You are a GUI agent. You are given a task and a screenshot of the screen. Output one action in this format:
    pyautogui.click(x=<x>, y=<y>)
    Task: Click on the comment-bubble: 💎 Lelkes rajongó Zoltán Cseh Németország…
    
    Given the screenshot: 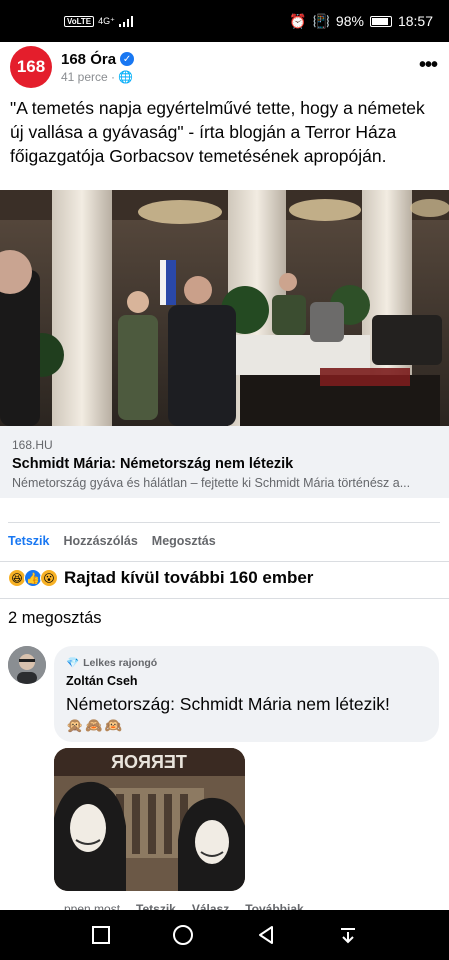 What is the action you would take?
    pyautogui.click(x=246, y=694)
    